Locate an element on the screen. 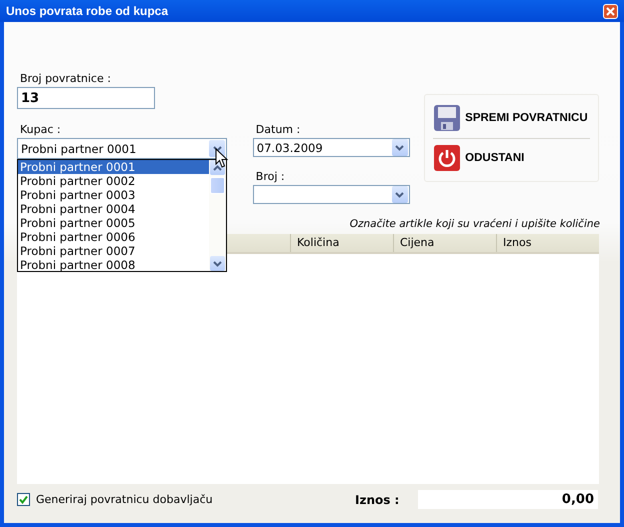 The image size is (624, 527). field-label: Broj : is located at coordinates (271, 177).